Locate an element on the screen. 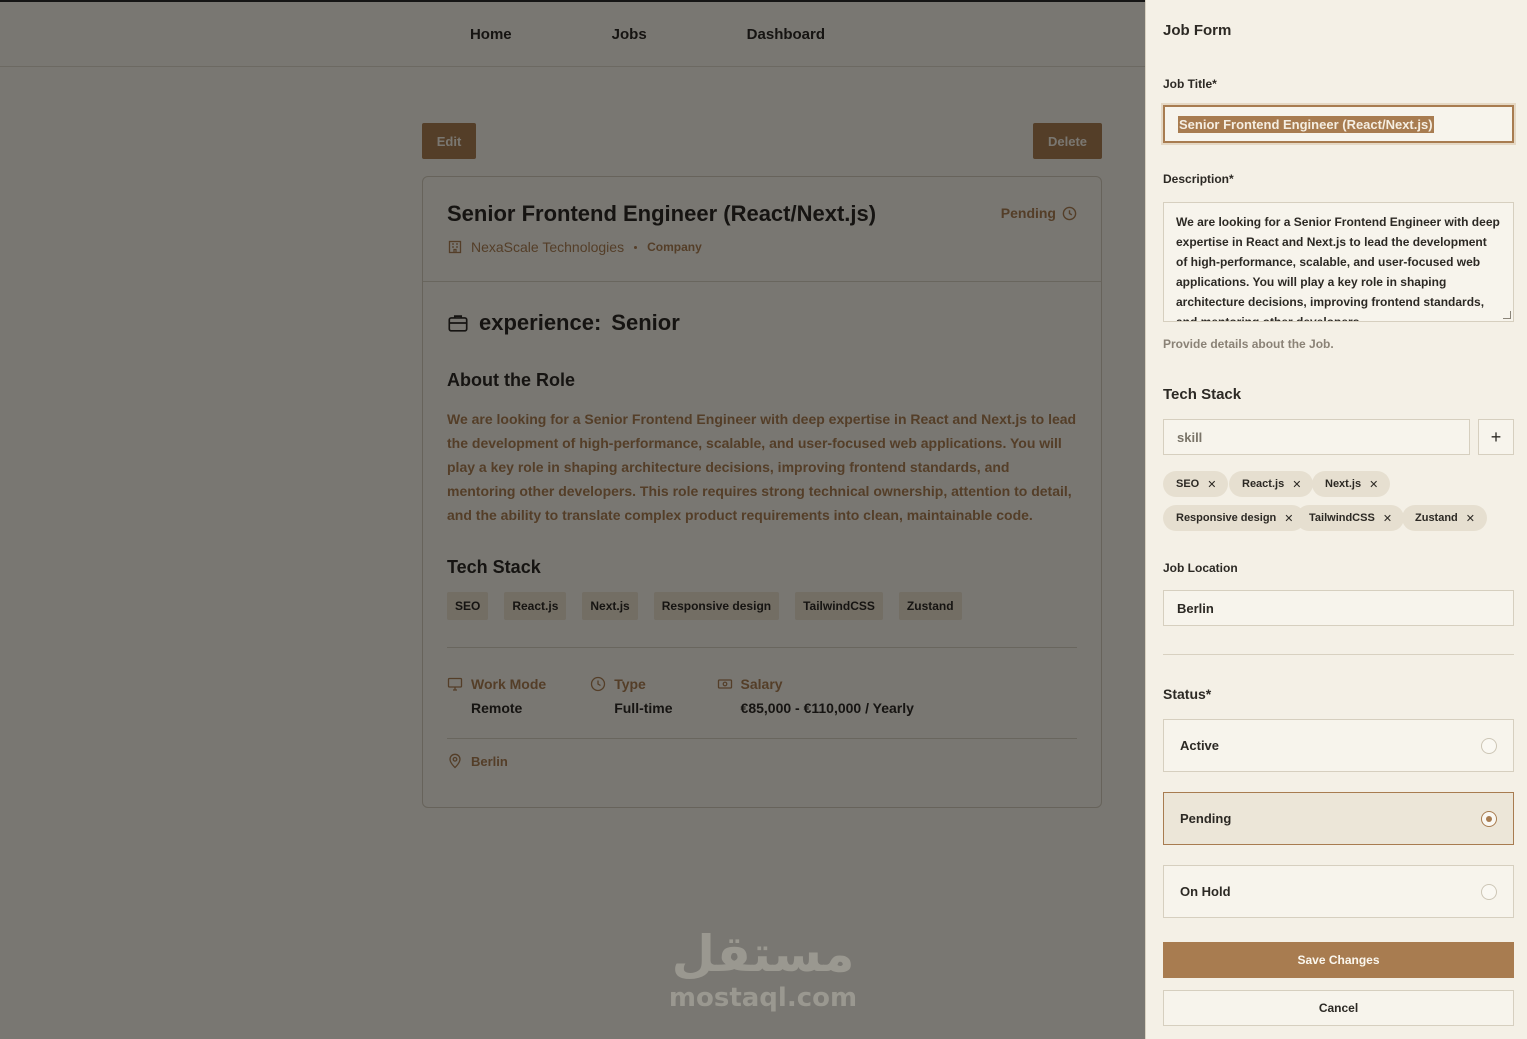 Image resolution: width=1527 pixels, height=1039 pixels. skill-tag-label: React.js is located at coordinates (1263, 484).